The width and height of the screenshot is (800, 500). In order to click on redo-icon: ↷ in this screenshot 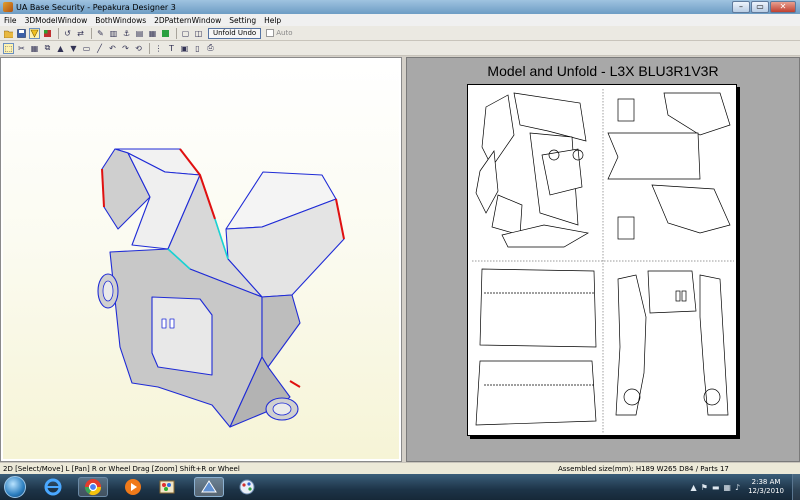, I will do `click(125, 48)`.